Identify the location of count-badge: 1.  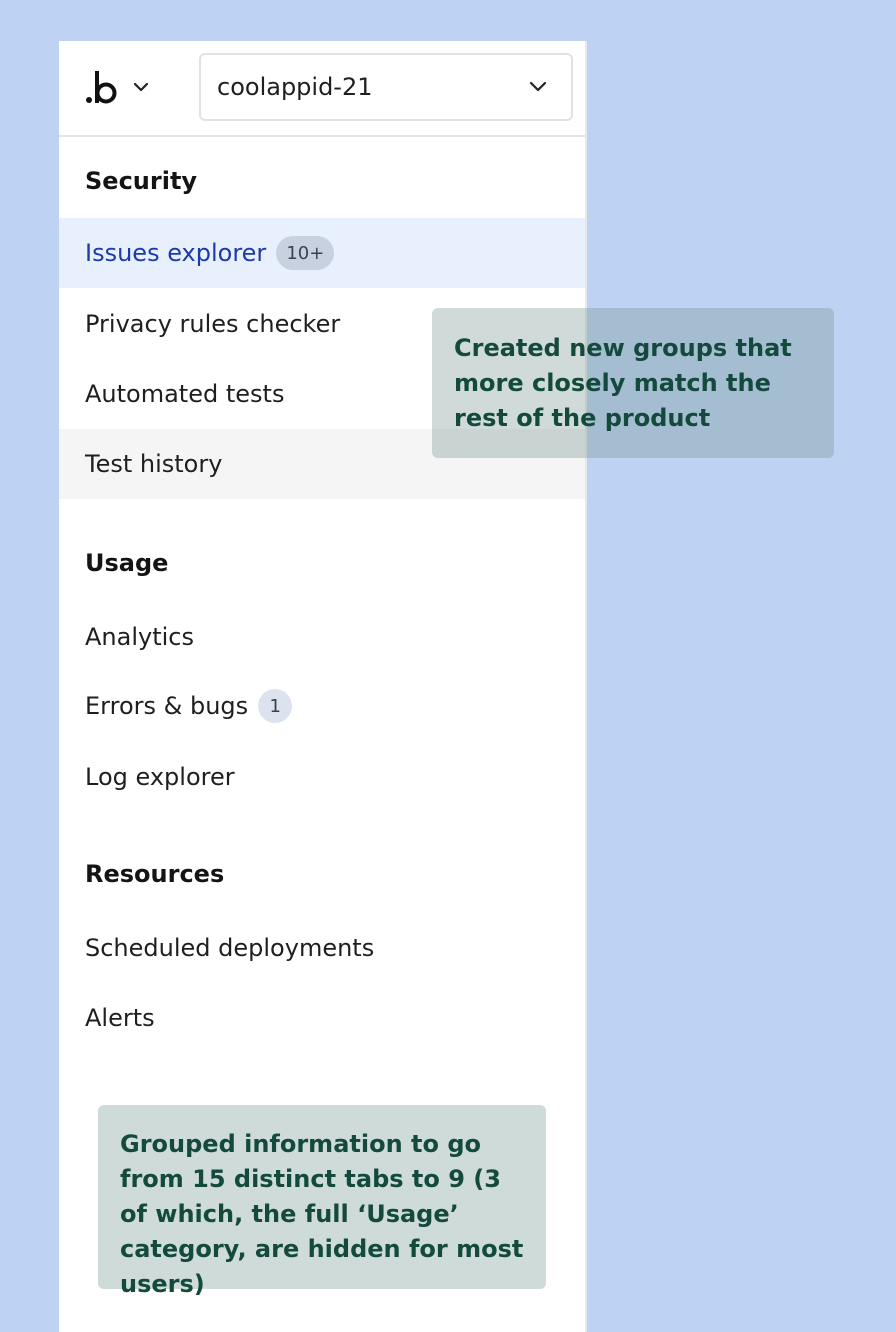
(275, 706).